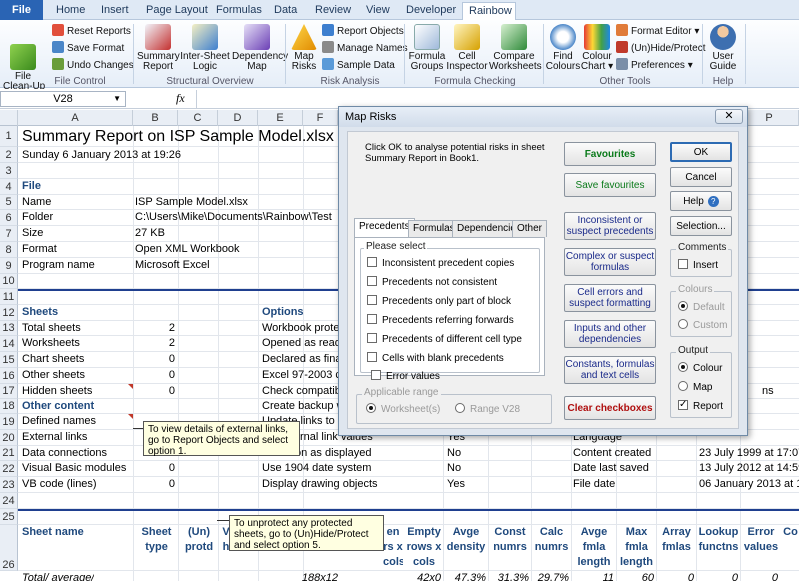 This screenshot has height=581, width=799. I want to click on row-header: 15, so click(9, 360).